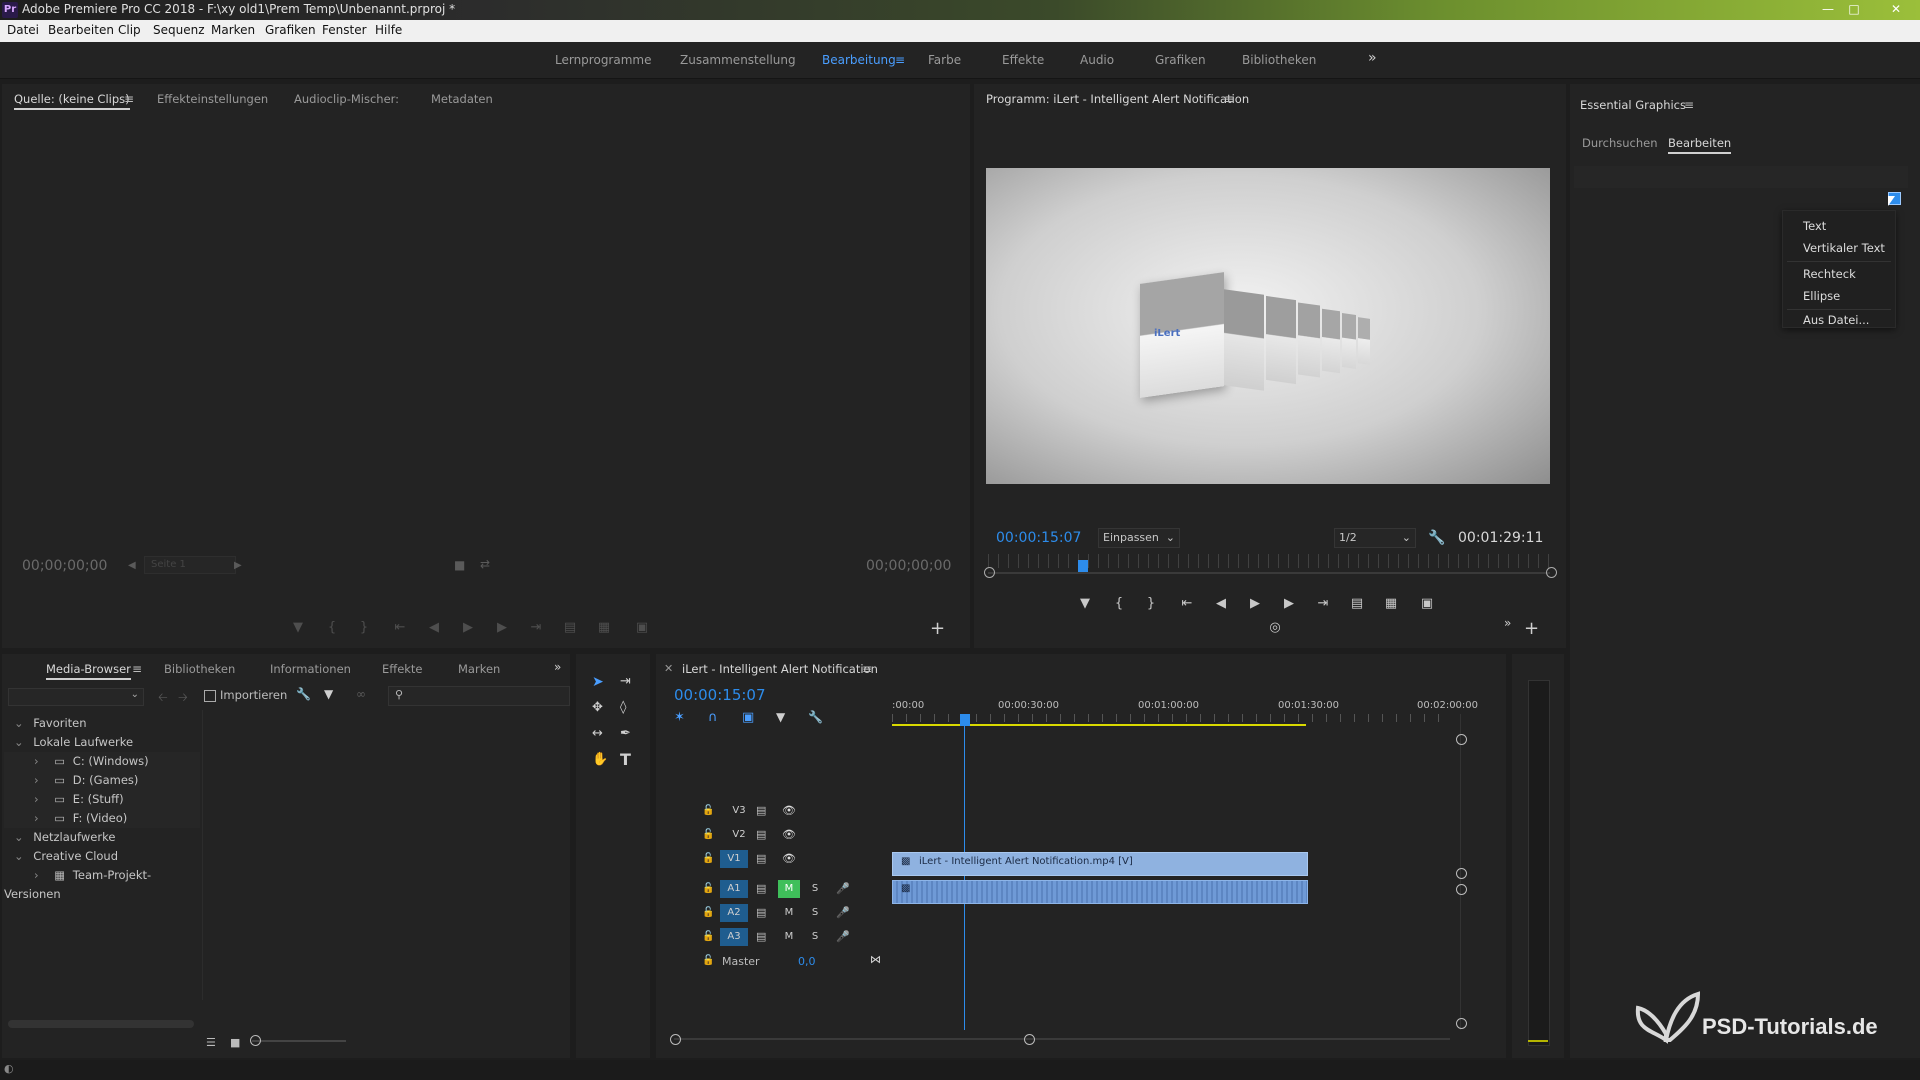 The image size is (1920, 1080). Describe the element at coordinates (734, 913) in the screenshot. I see `track-label-a2: A2` at that location.